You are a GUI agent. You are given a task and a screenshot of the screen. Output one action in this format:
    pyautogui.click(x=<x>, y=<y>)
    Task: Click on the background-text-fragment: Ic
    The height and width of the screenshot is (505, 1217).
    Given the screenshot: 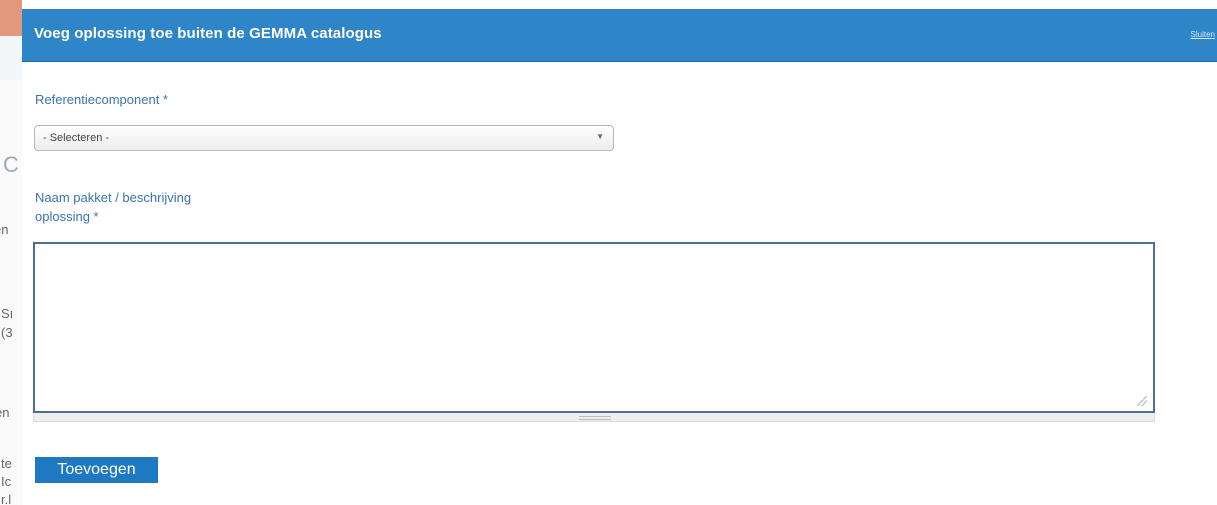 What is the action you would take?
    pyautogui.click(x=6, y=481)
    